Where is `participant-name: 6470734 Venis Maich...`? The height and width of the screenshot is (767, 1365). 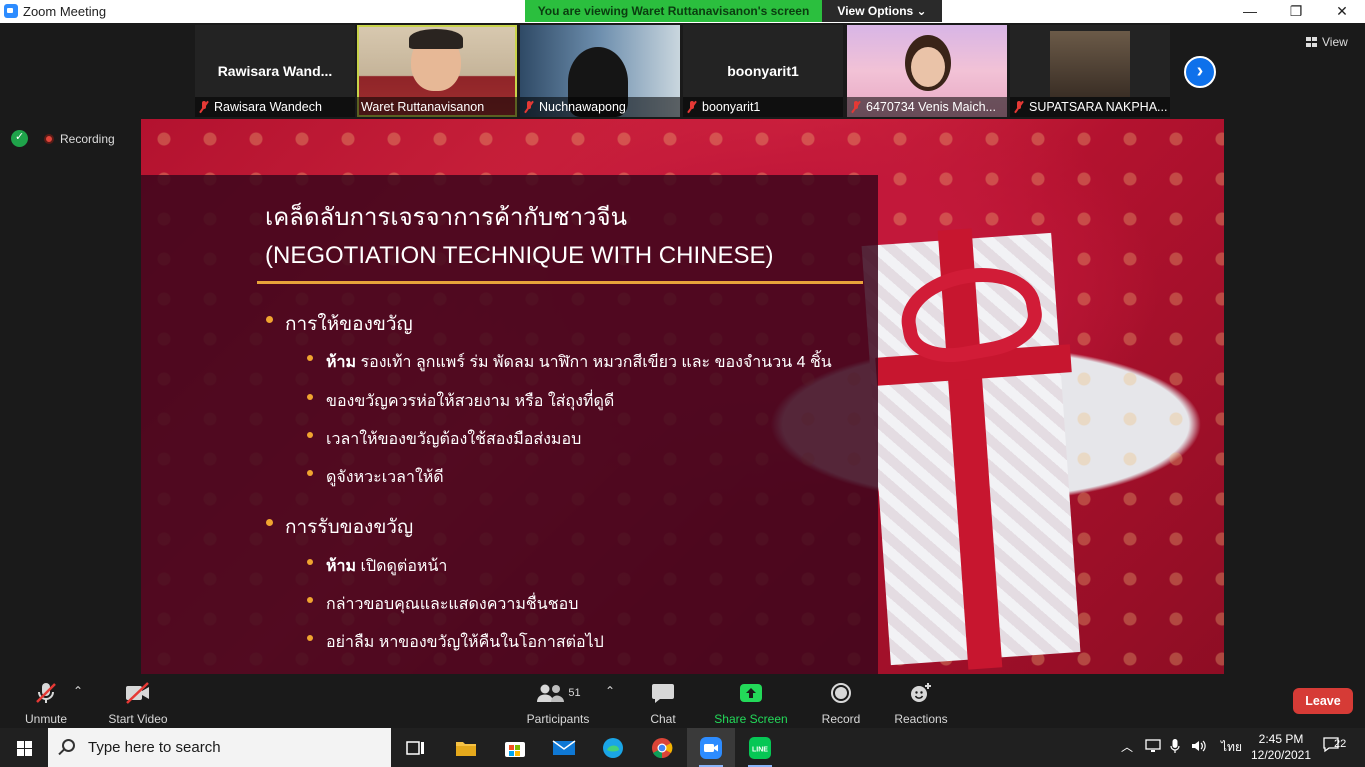
participant-name: 6470734 Venis Maich... is located at coordinates (931, 107).